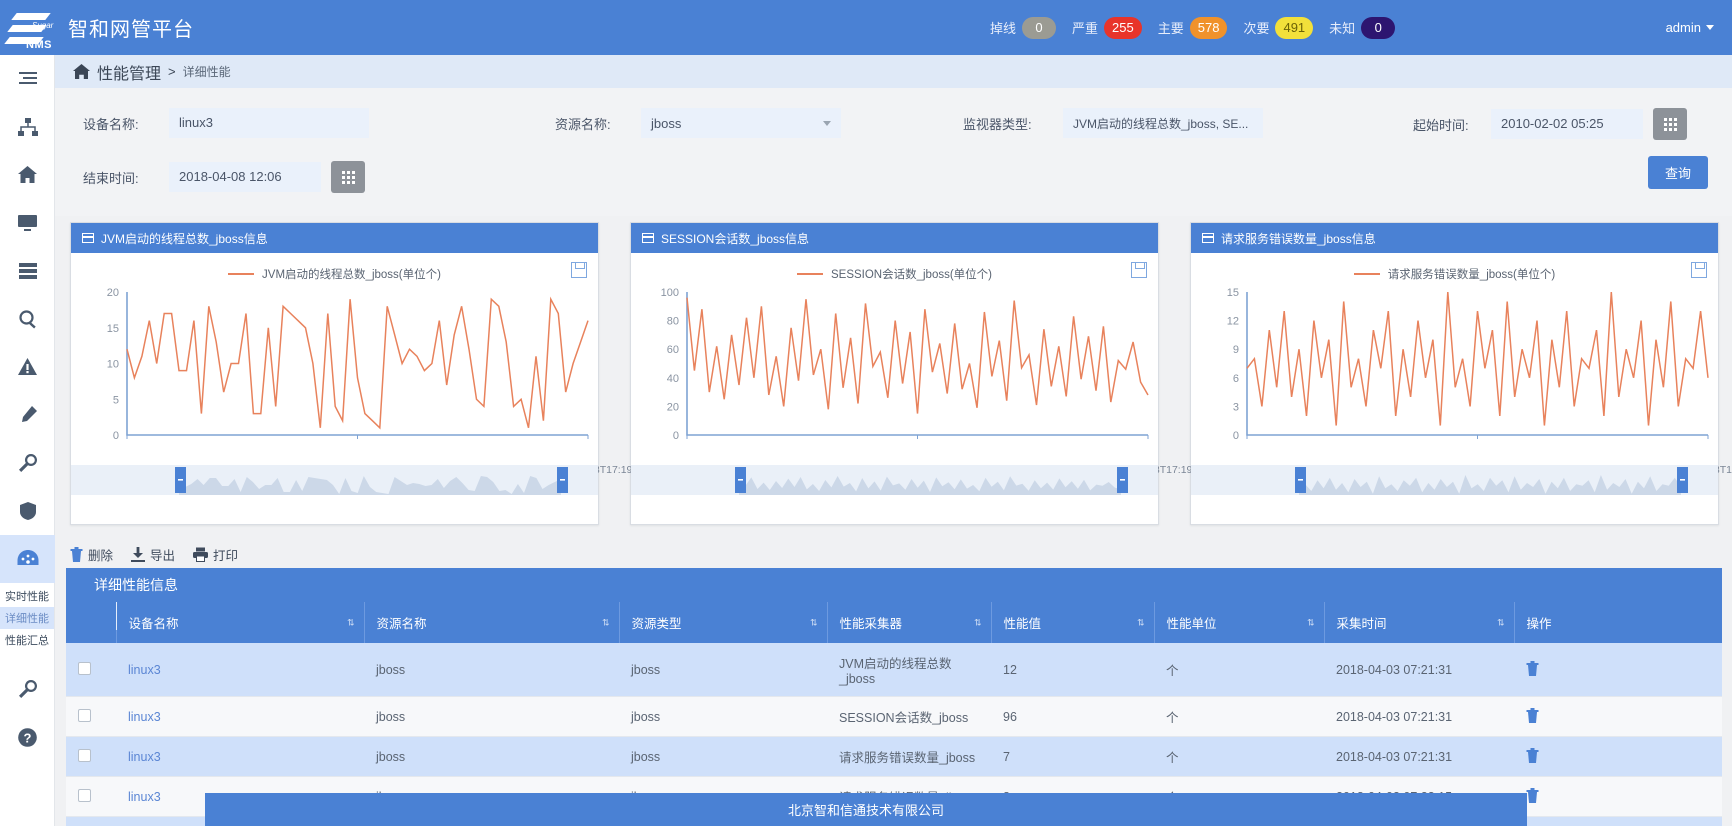 The image size is (1732, 826). What do you see at coordinates (741, 123) in the screenshot?
I see `resource-name-select: jboss` at bounding box center [741, 123].